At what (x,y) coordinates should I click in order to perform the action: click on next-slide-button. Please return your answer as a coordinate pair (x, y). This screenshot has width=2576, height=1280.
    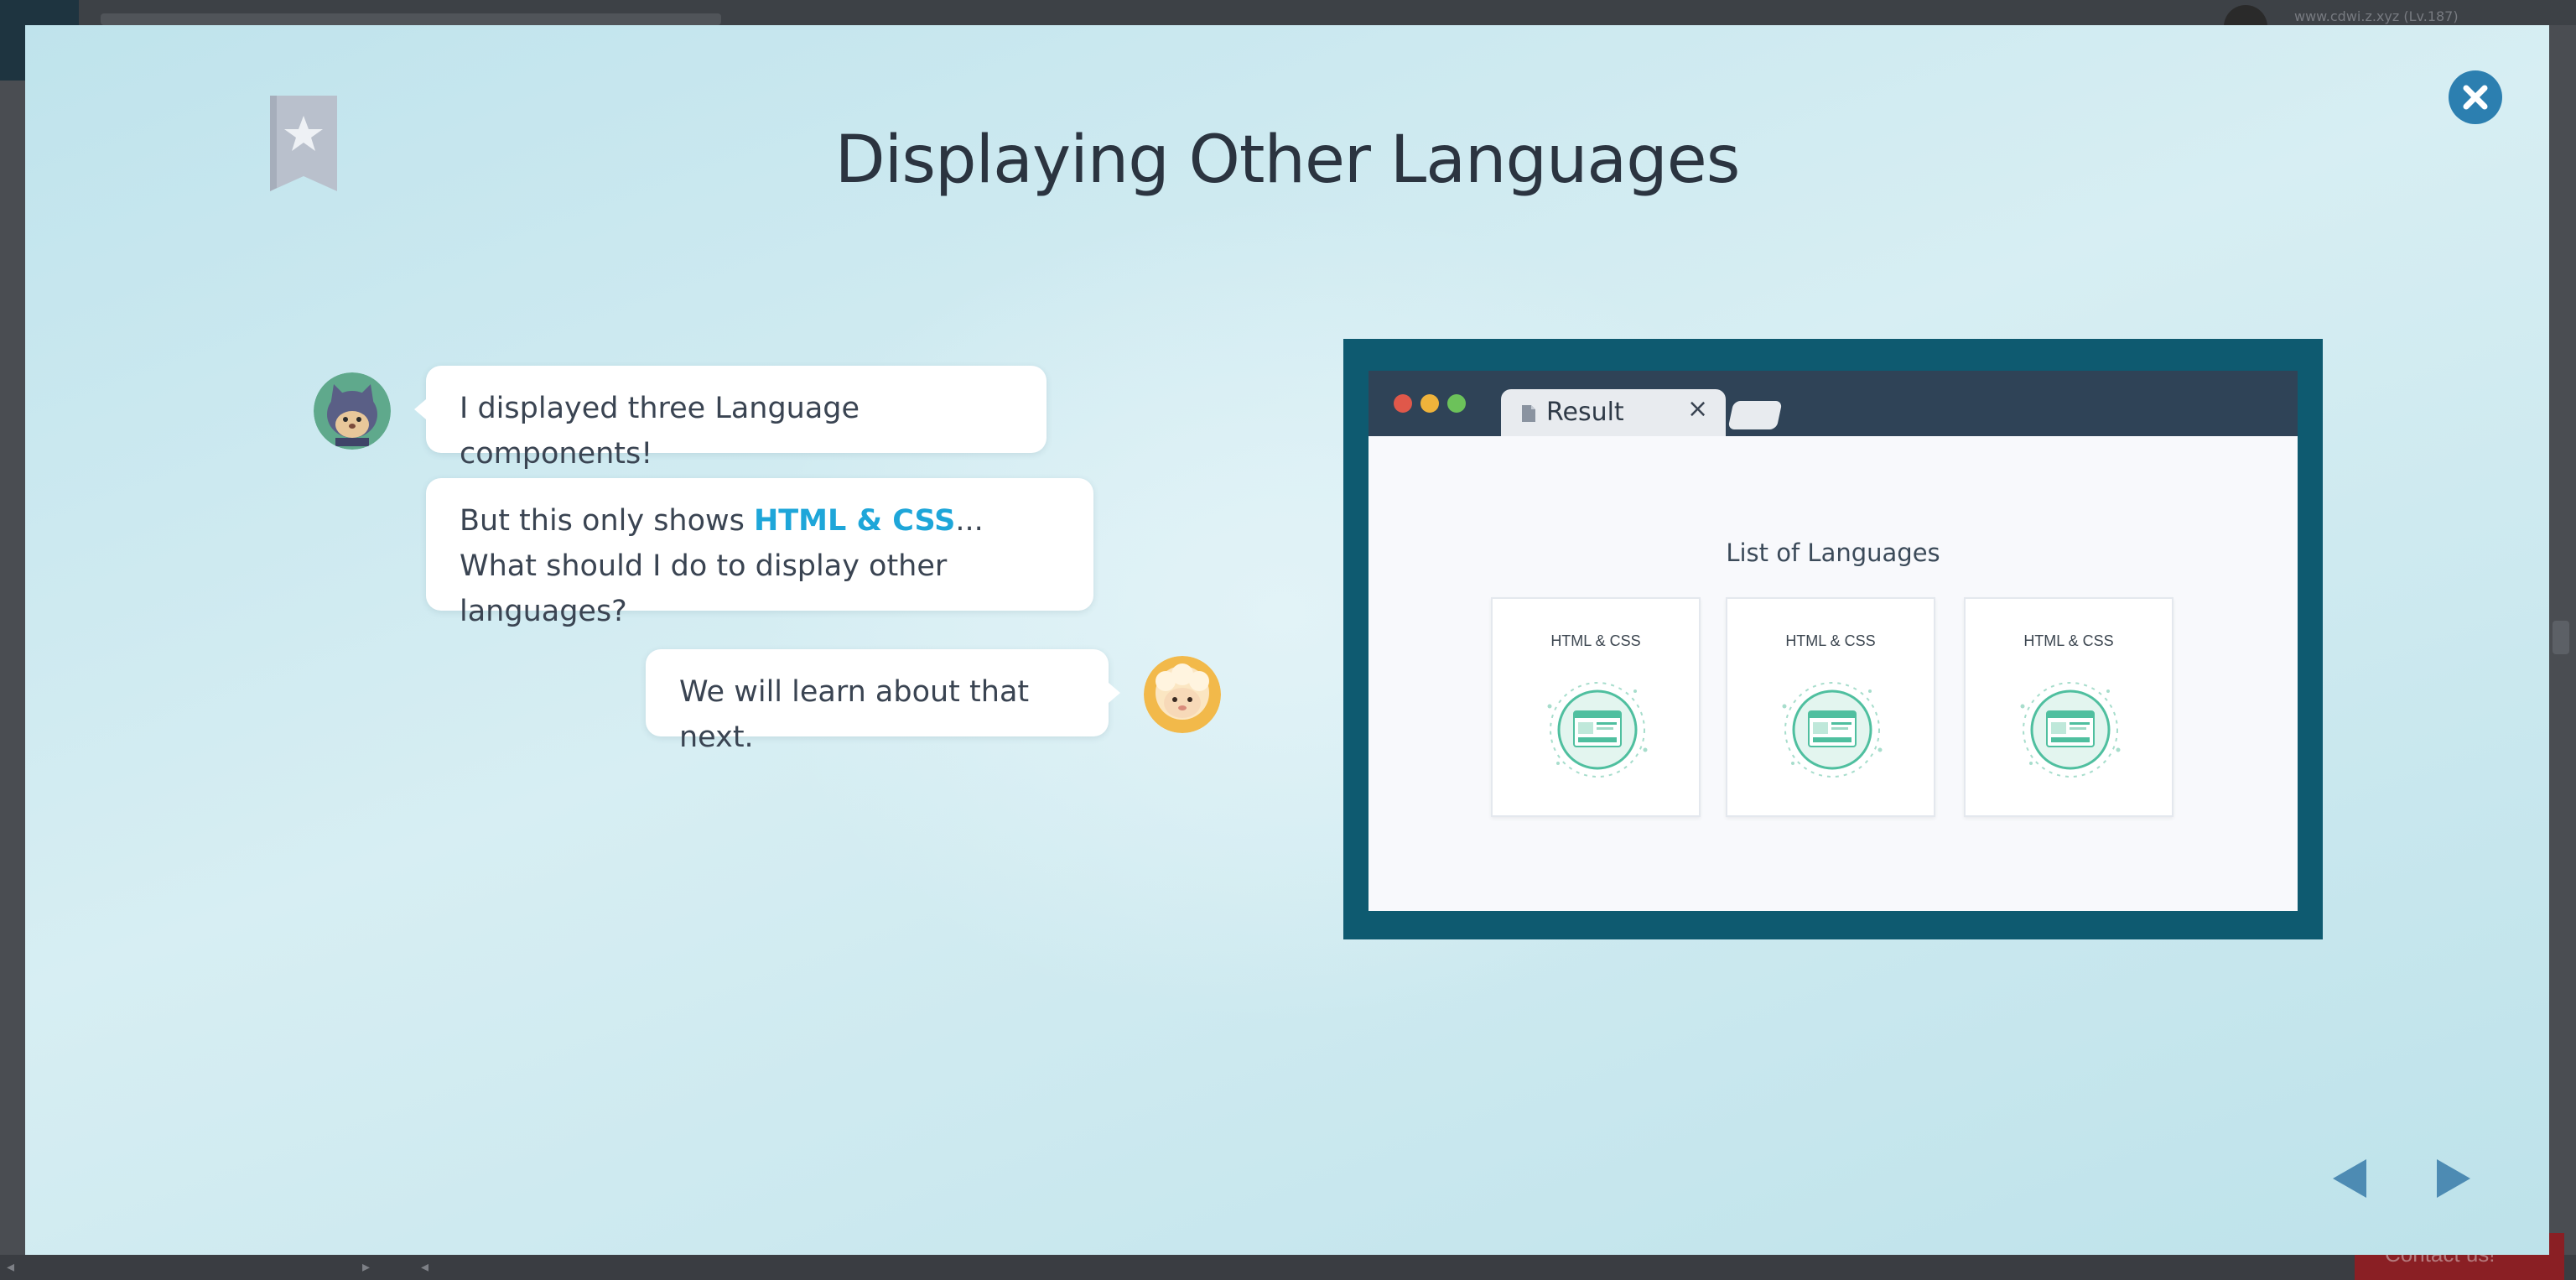
    Looking at the image, I should click on (2453, 1178).